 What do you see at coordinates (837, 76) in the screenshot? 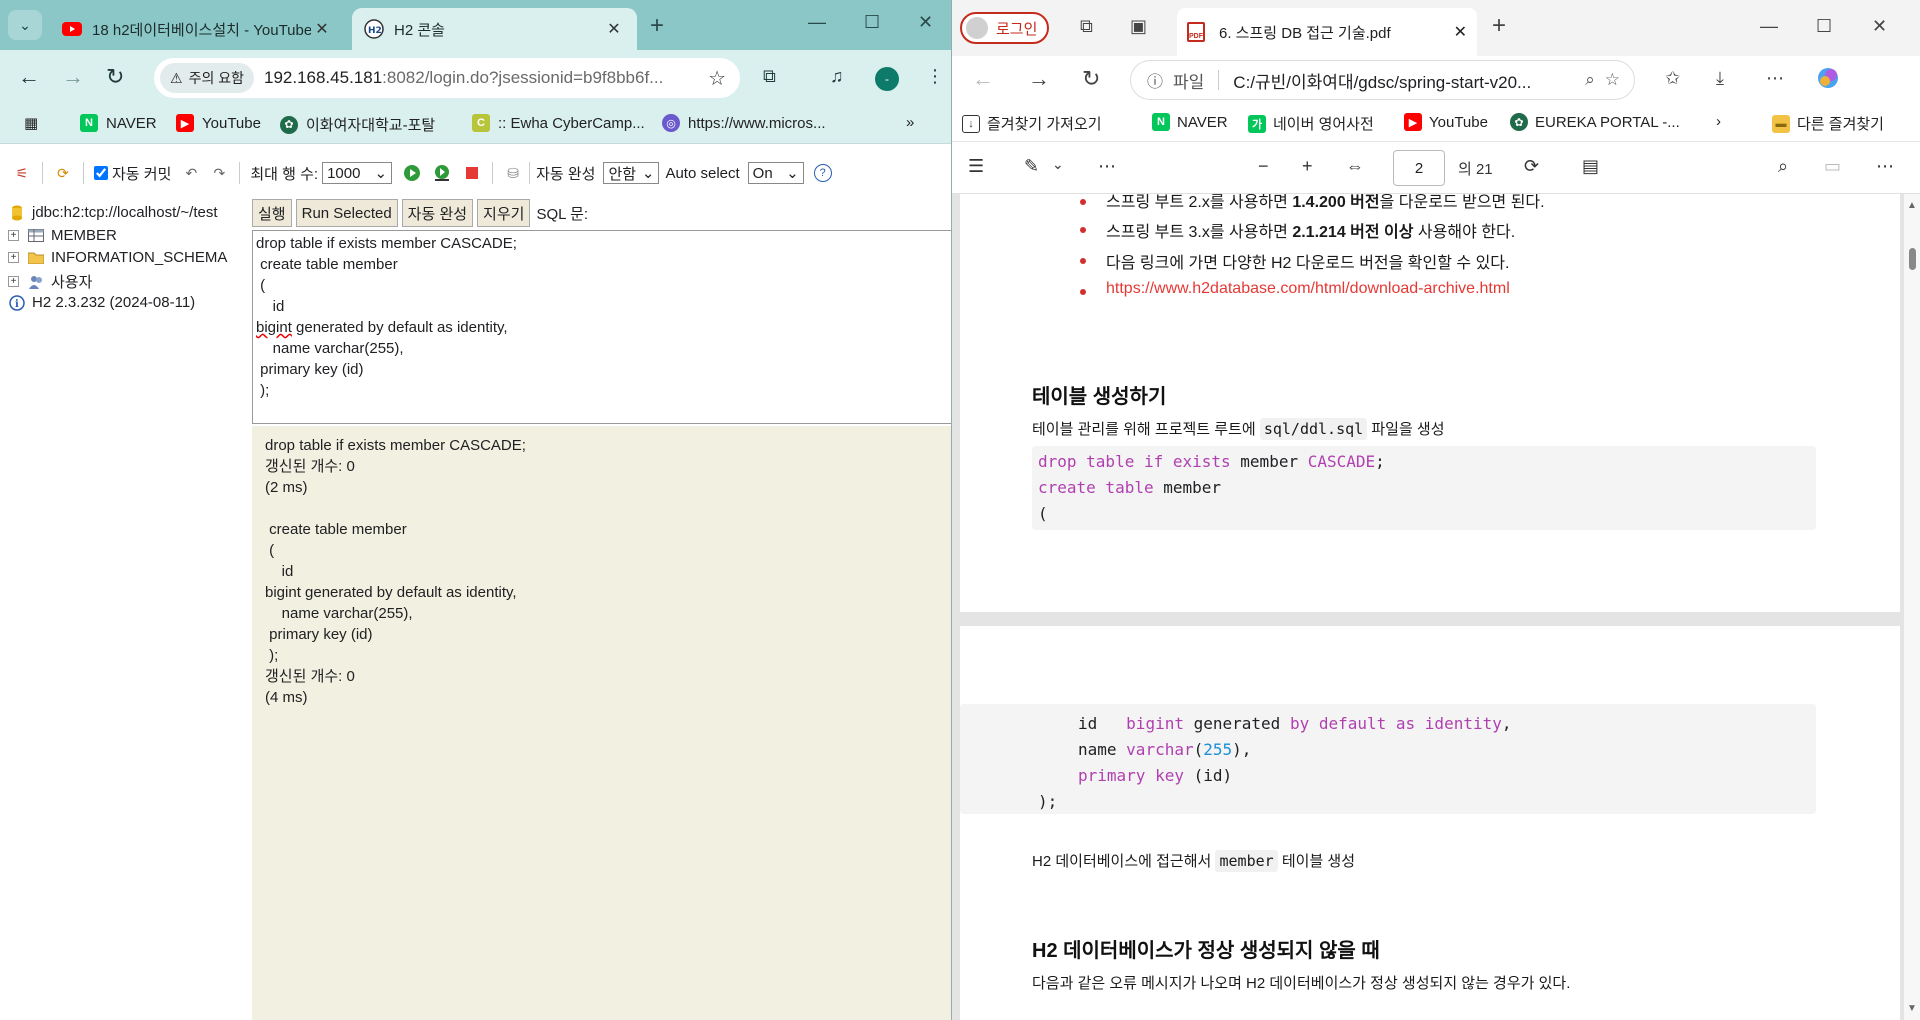
I see `media-control-icon: ♫` at bounding box center [837, 76].